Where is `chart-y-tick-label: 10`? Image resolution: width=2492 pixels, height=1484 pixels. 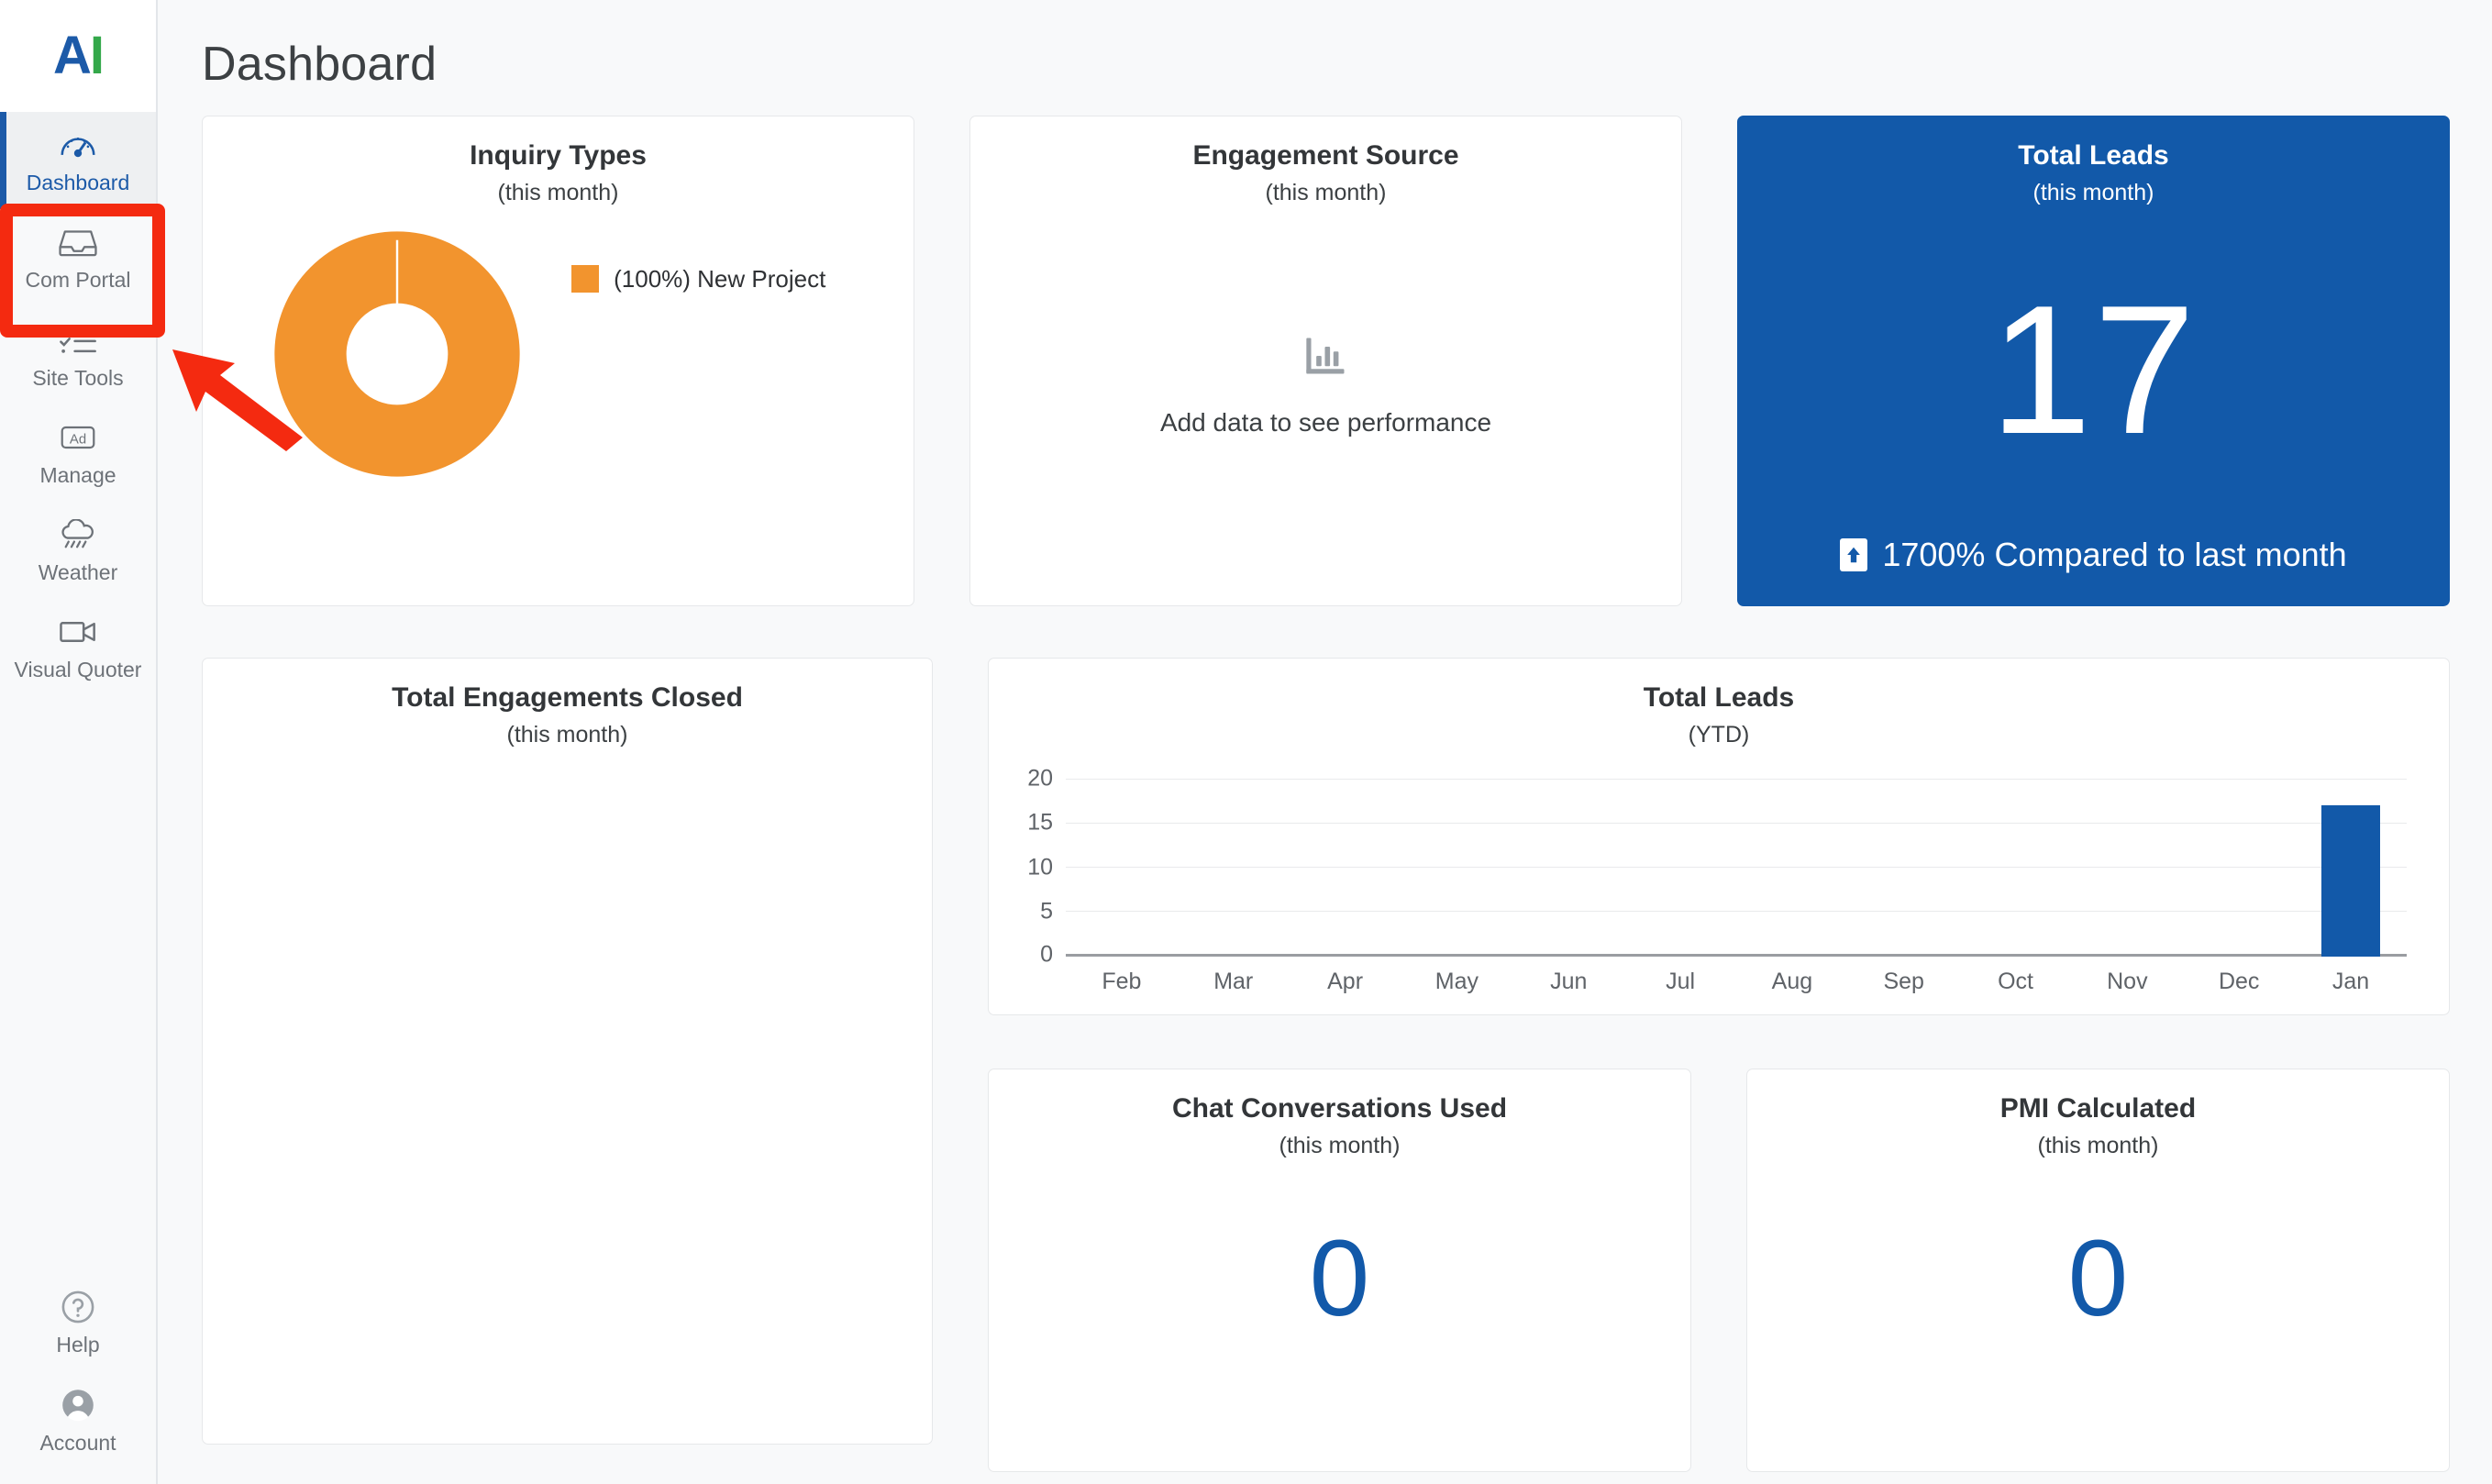 chart-y-tick-label: 10 is located at coordinates (1040, 867).